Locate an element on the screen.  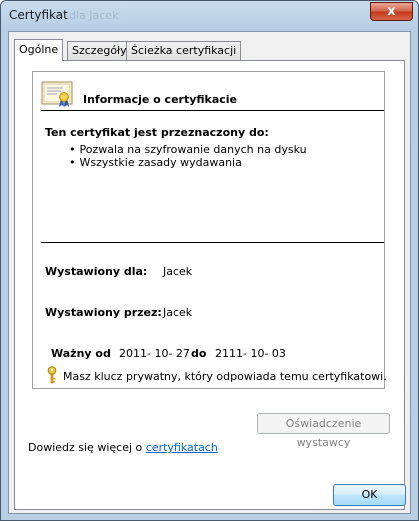
issued-to-value: Jacek is located at coordinates (177, 271).